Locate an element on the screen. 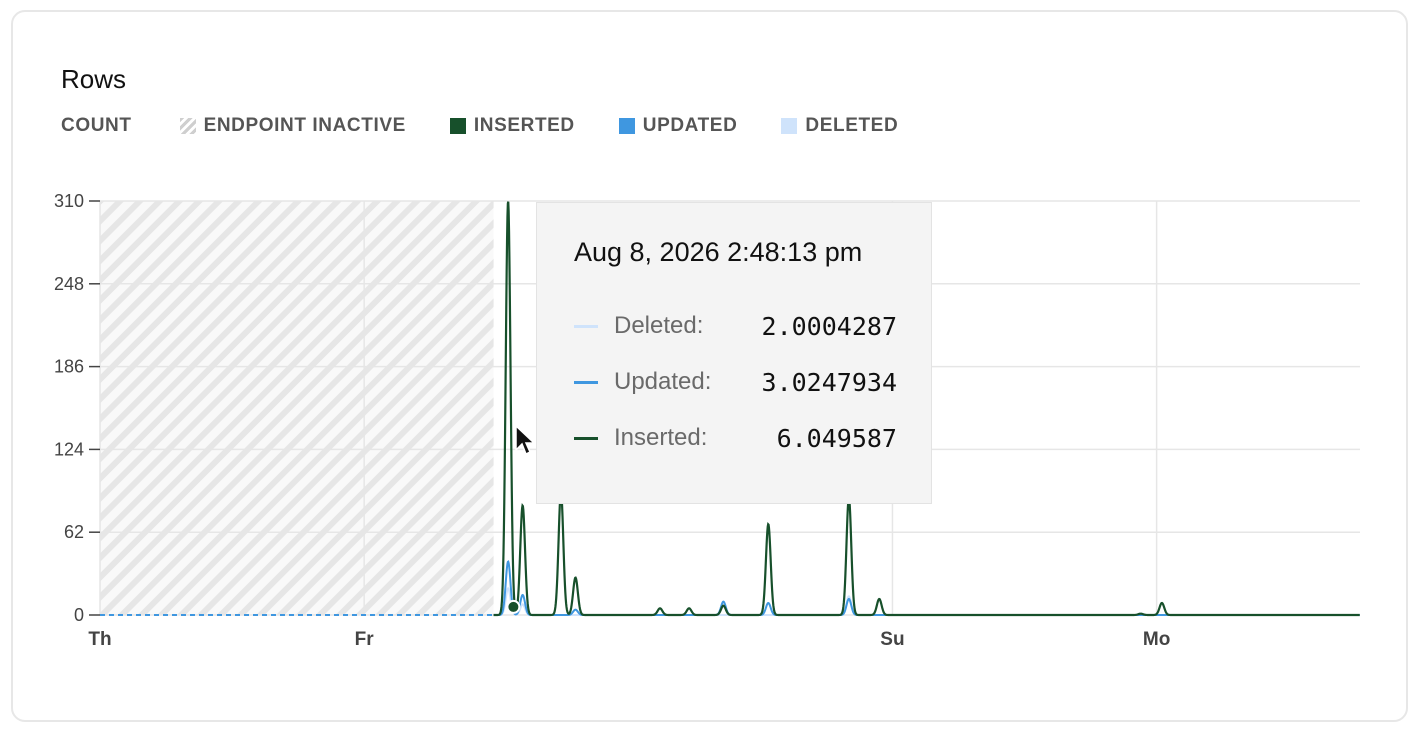 The height and width of the screenshot is (736, 1420). tooltip-label: Deleted: is located at coordinates (659, 325).